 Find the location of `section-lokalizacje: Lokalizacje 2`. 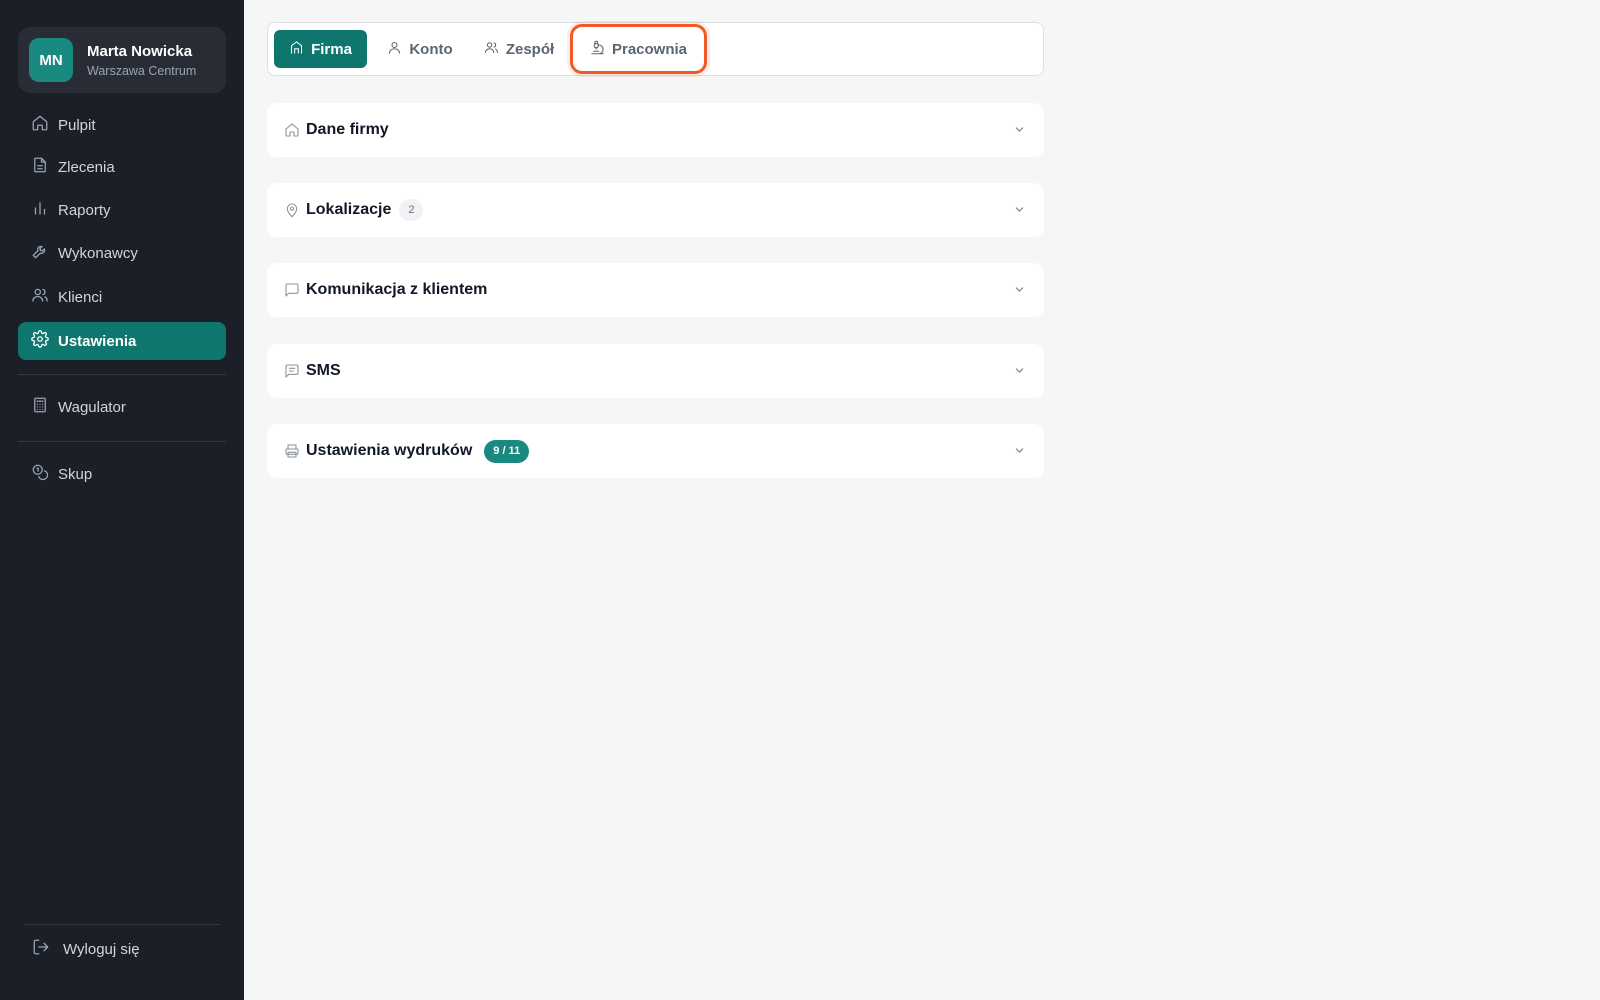

section-lokalizacje: Lokalizacje 2 is located at coordinates (655, 210).